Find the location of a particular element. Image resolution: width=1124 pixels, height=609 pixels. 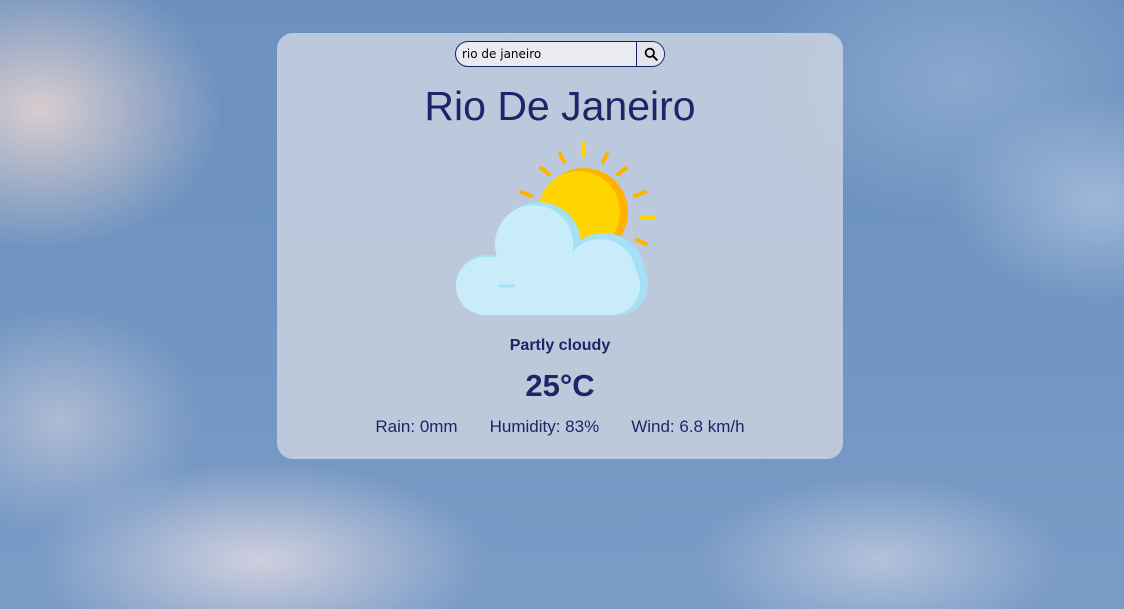

search-bar is located at coordinates (560, 54).